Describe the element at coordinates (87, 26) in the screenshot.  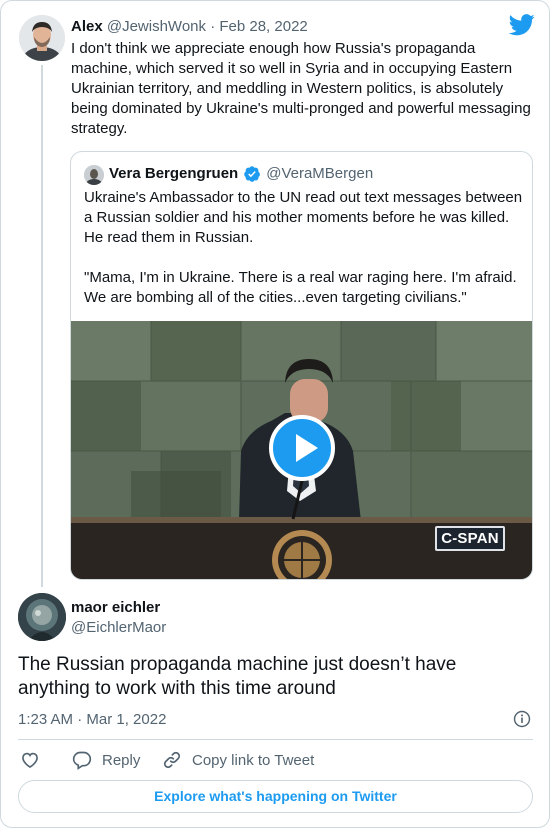
I see `parent-author-name: Alex` at that location.